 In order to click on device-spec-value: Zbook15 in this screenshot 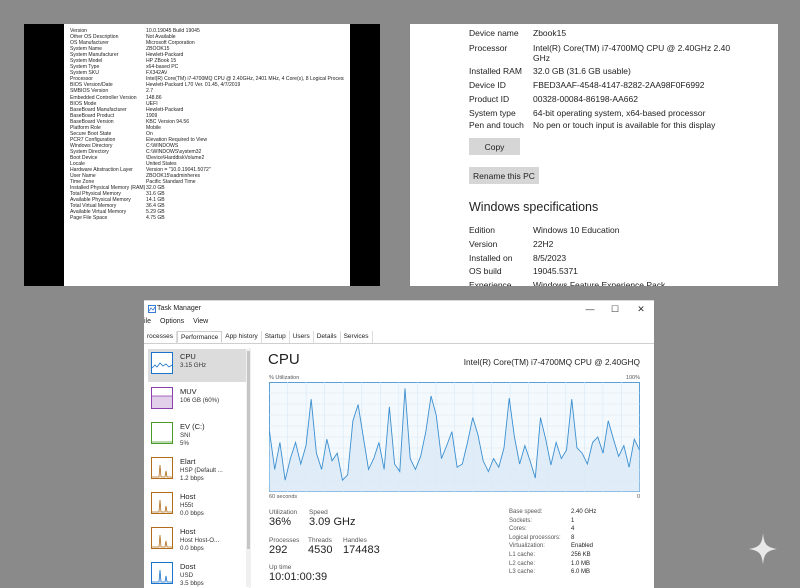, I will do `click(633, 33)`.